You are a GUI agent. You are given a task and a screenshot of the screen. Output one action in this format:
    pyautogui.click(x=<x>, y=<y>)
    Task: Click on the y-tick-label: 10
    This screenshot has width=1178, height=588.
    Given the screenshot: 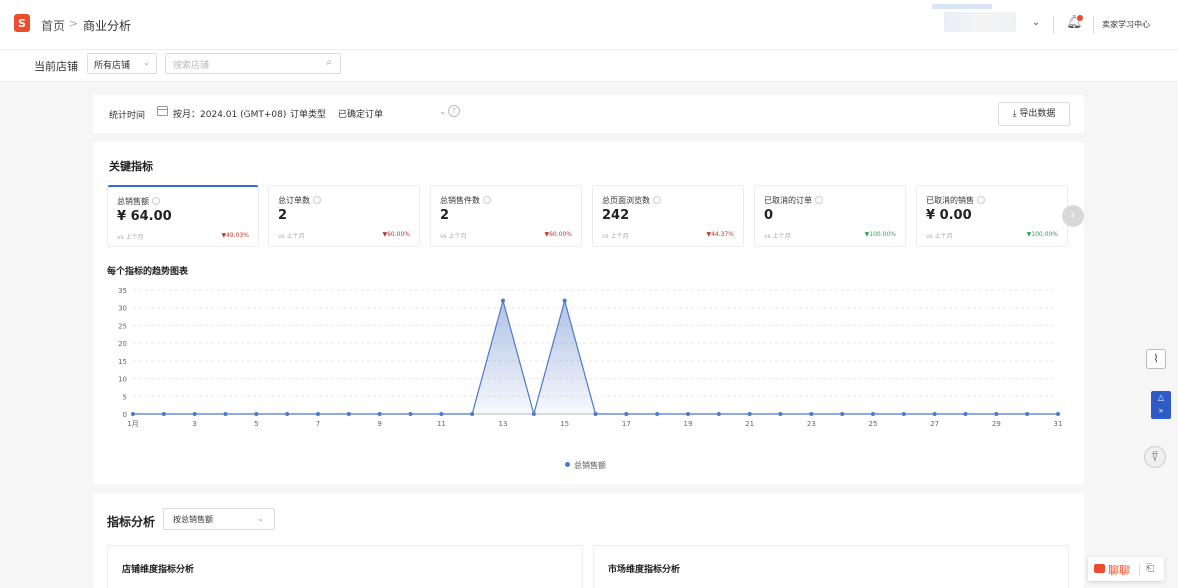 What is the action you would take?
    pyautogui.click(x=122, y=380)
    